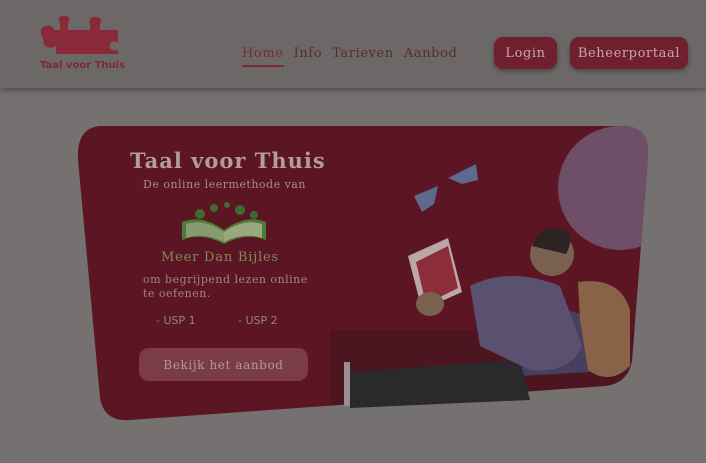 The image size is (706, 463). I want to click on usp-item: - USP 2, so click(258, 320).